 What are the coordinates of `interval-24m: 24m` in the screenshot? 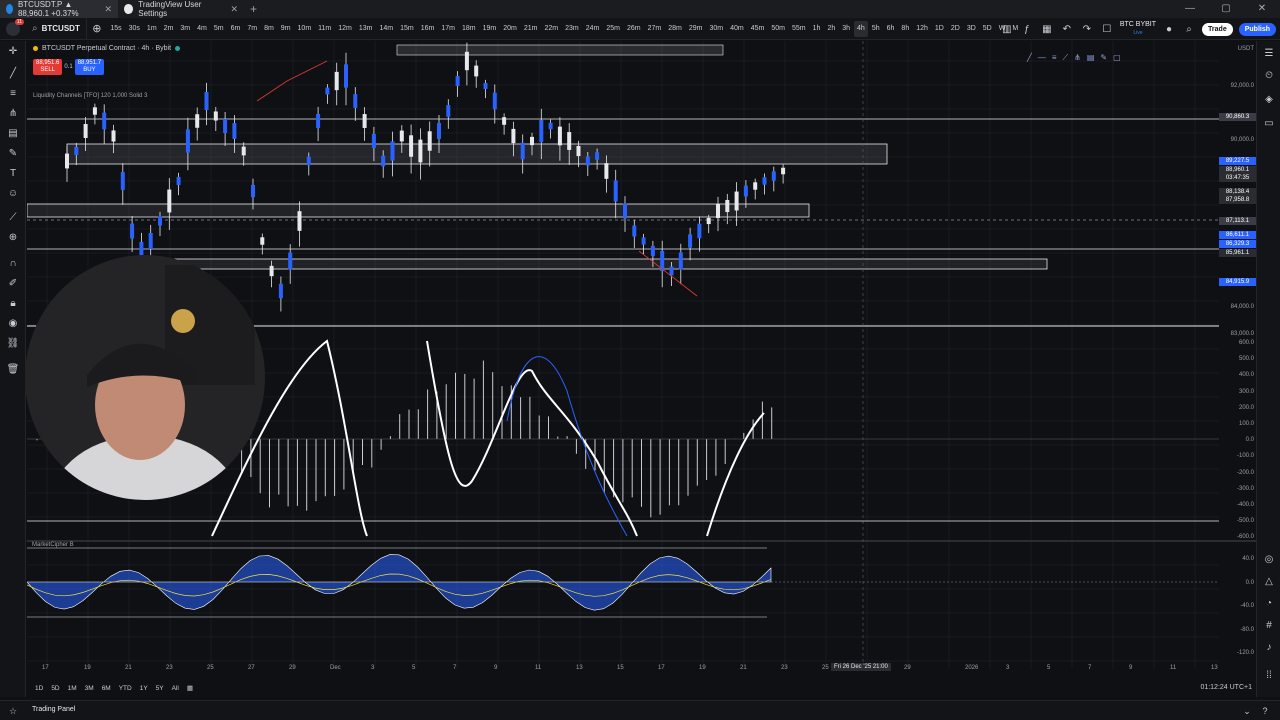 It's located at (592, 29).